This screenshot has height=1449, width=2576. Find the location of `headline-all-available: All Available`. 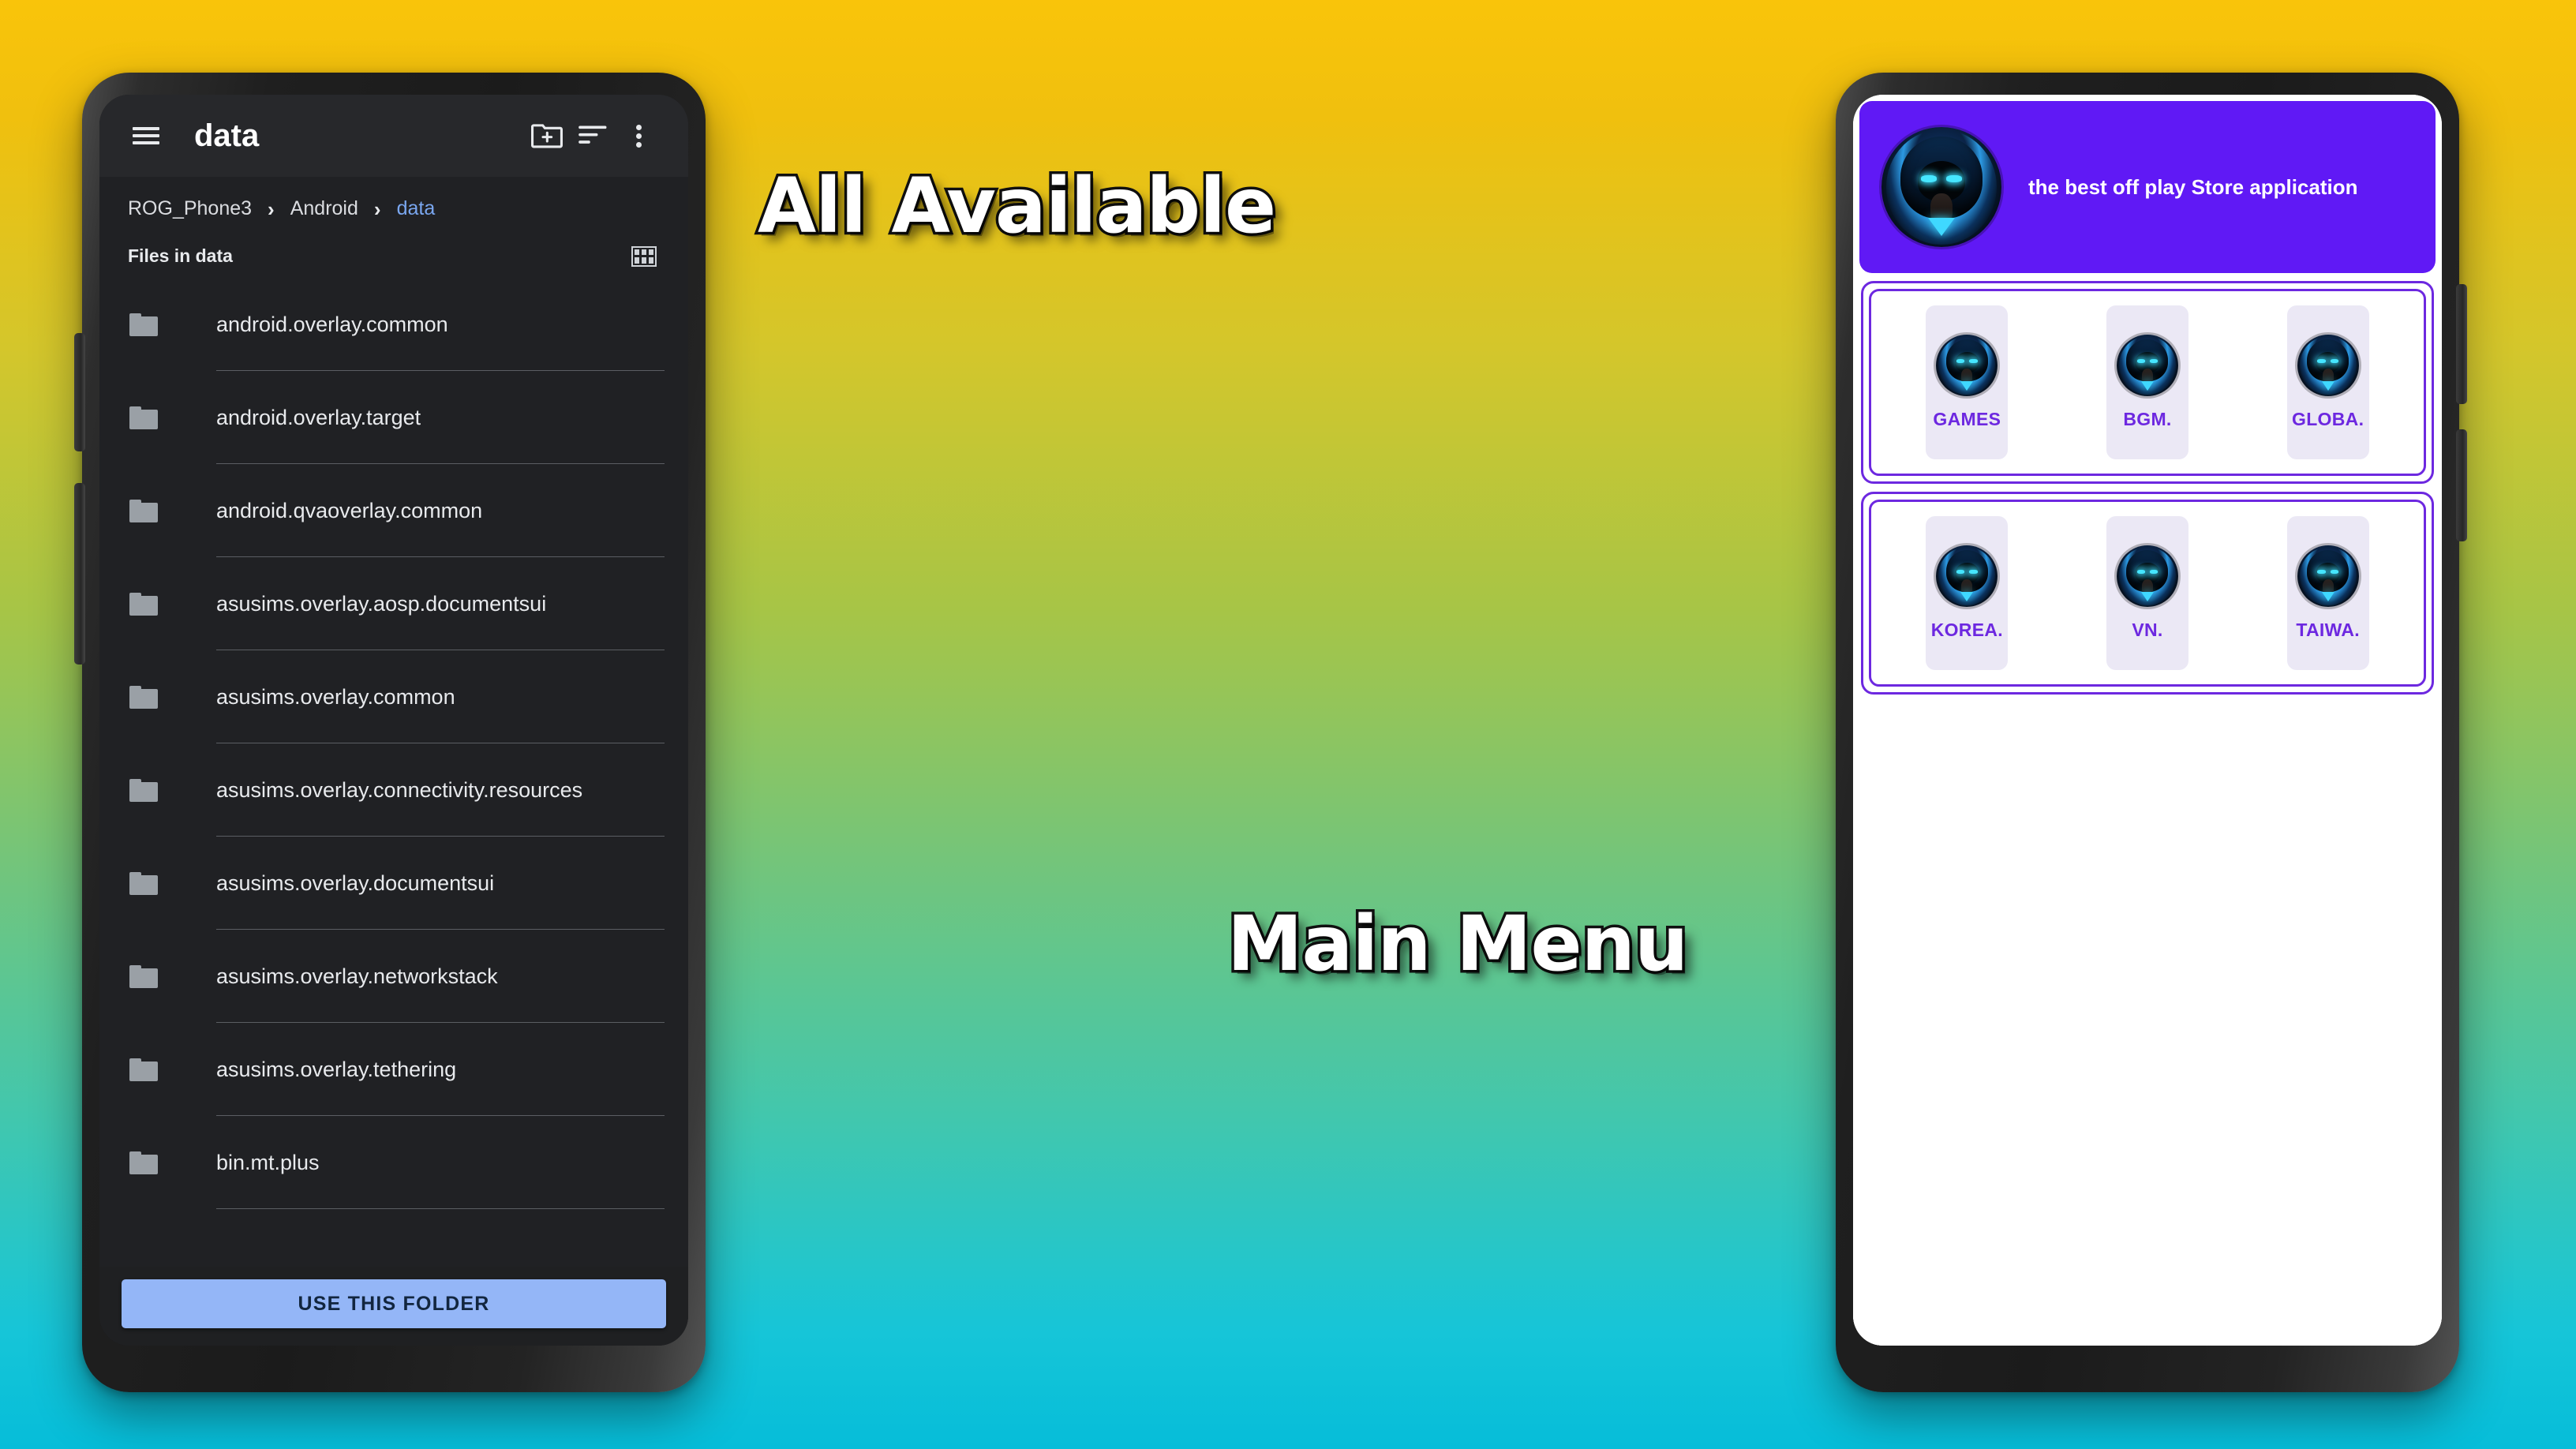

headline-all-available: All Available is located at coordinates (1016, 206).